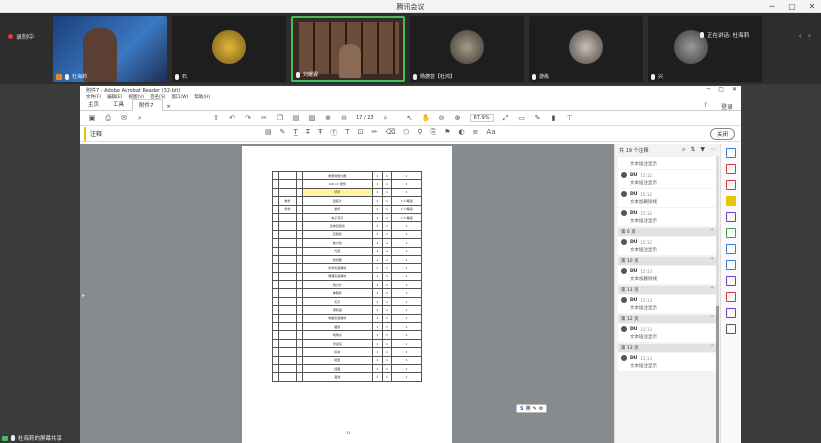 The width and height of the screenshot is (821, 443). Describe the element at coordinates (535, 409) in the screenshot. I see `ime-pen-icon: ✎` at that location.